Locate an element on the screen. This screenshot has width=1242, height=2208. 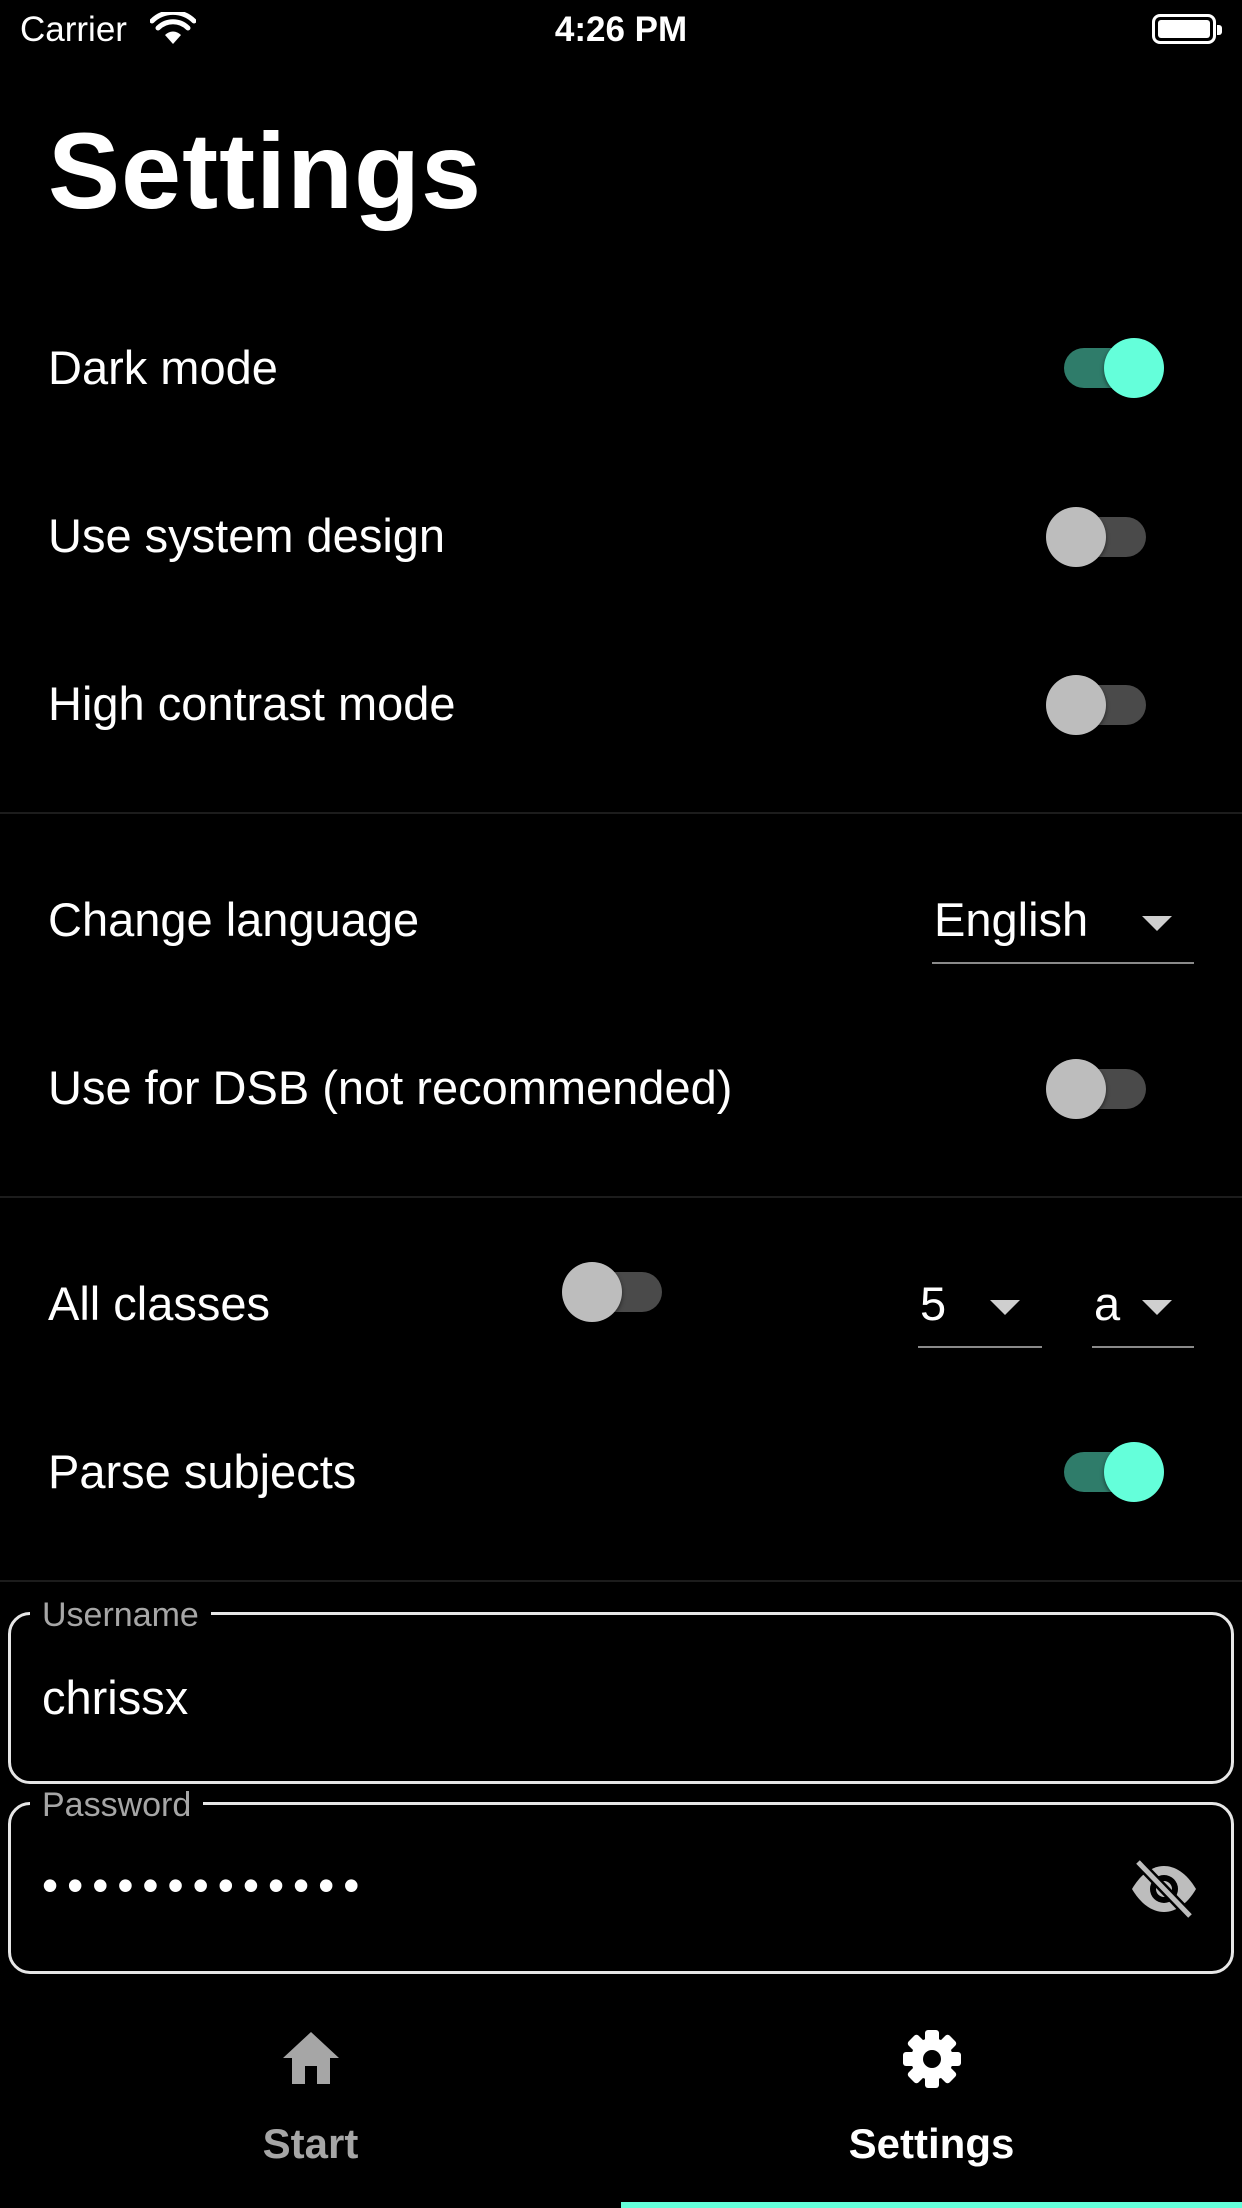
password-value: ••••••••••••• is located at coordinates (205, 1885).